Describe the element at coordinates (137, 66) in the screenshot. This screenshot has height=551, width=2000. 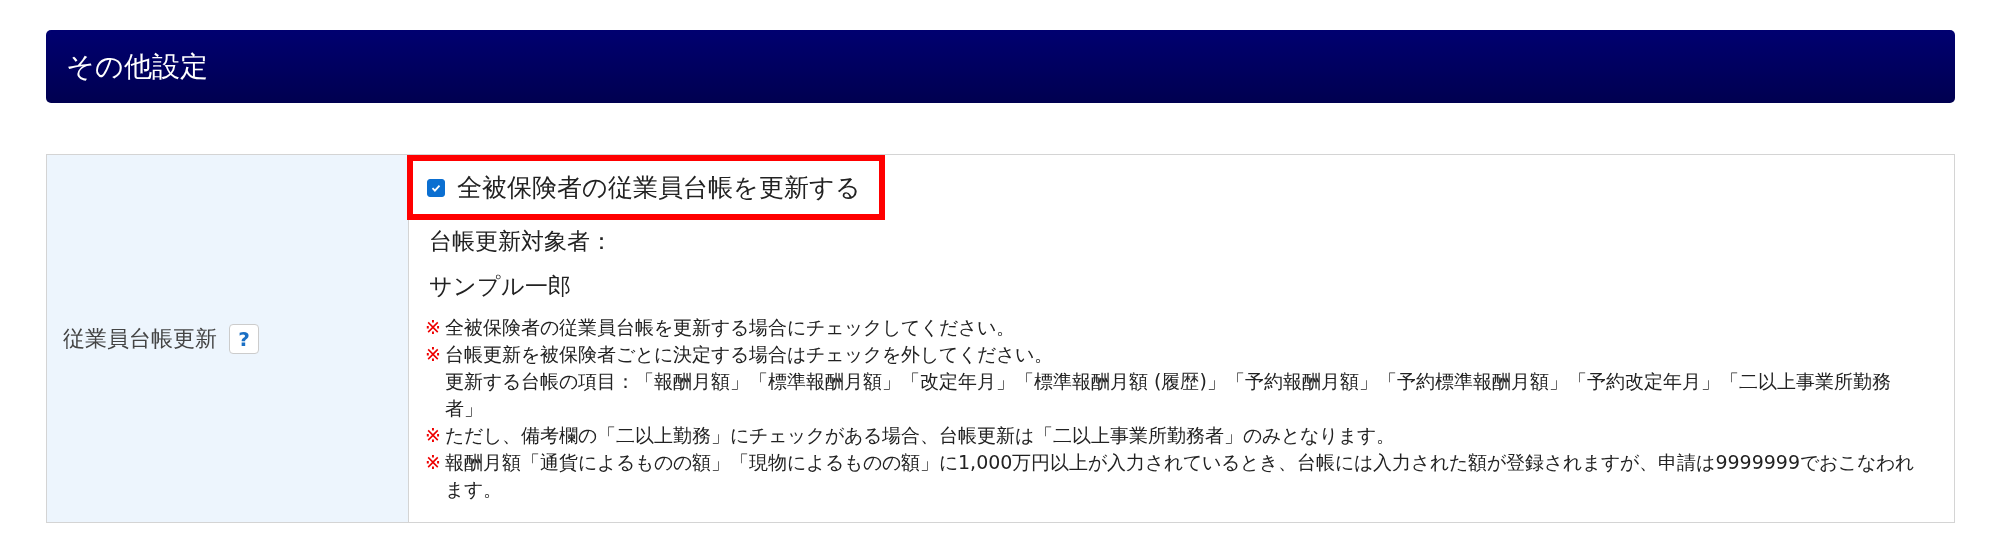
I see `section-title: その他設定` at that location.